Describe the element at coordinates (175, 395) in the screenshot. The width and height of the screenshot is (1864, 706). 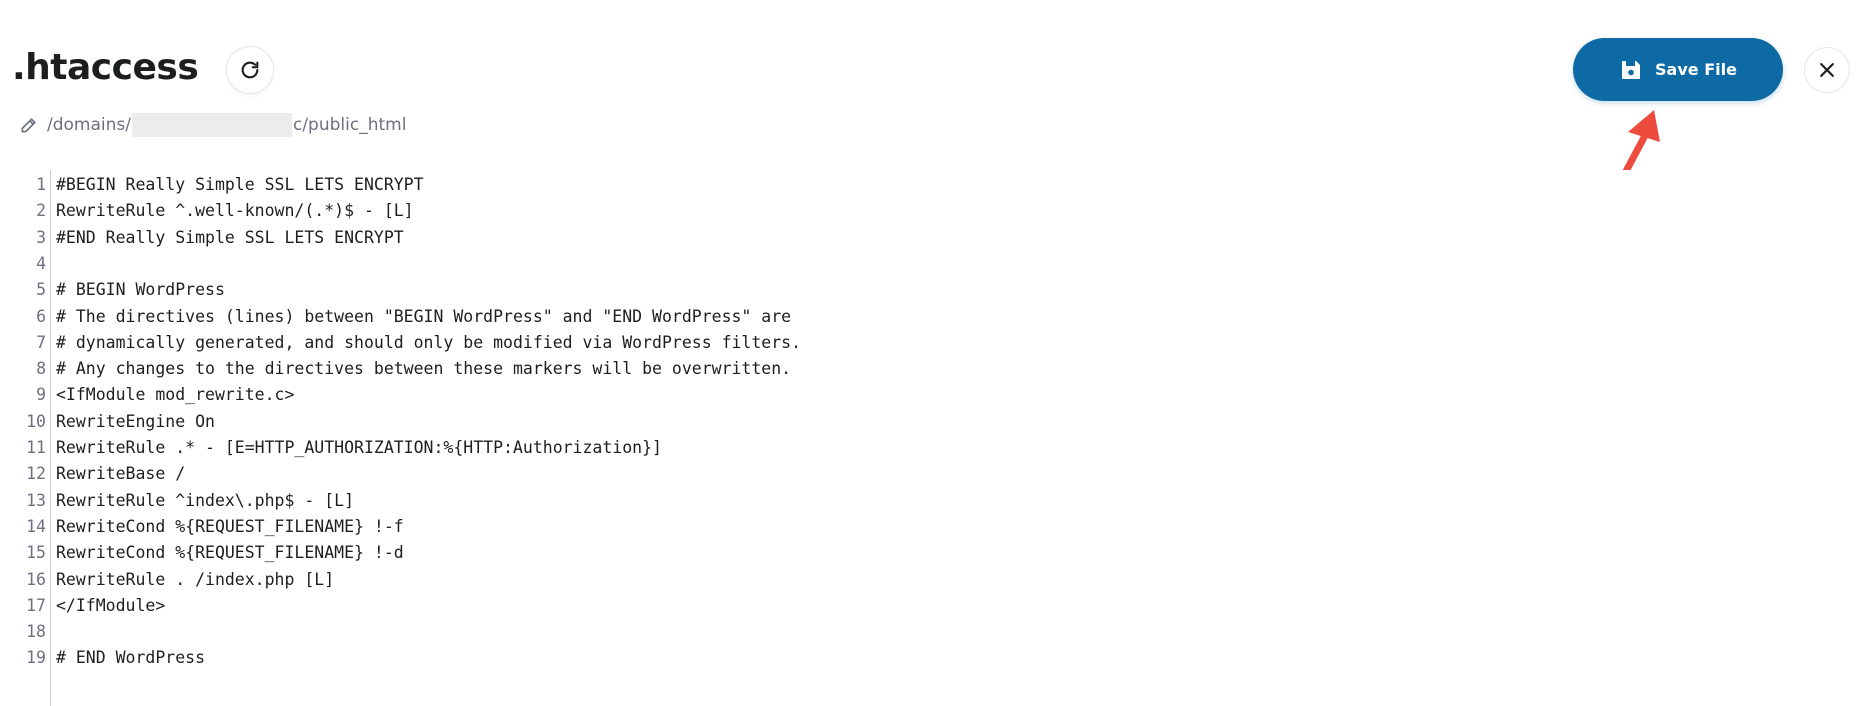
I see `line-text: <IfModule mod_rewrite.c>` at that location.